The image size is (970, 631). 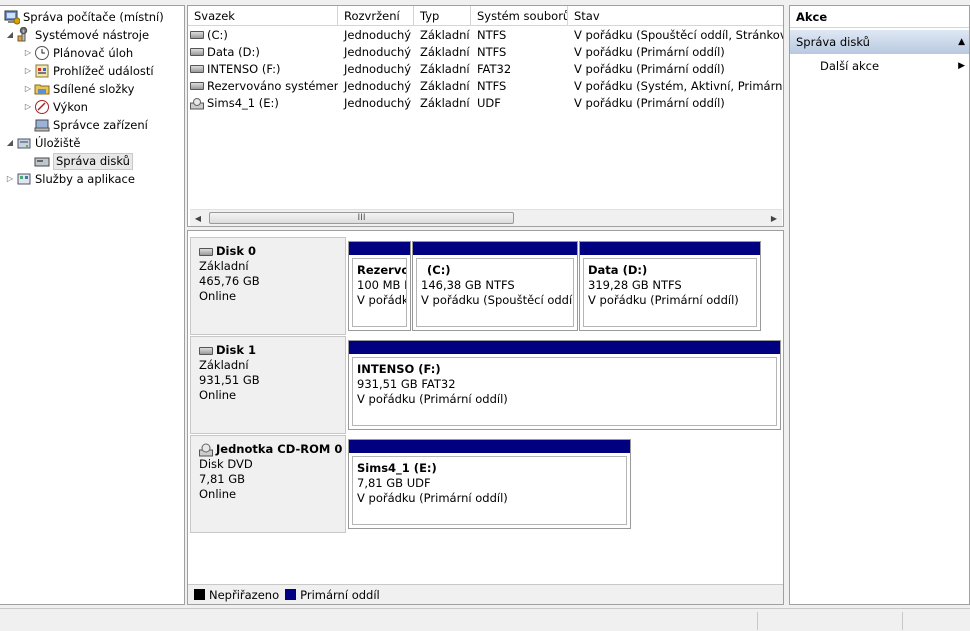 I want to click on partition-name: Sims4_1 (E:), so click(x=397, y=468).